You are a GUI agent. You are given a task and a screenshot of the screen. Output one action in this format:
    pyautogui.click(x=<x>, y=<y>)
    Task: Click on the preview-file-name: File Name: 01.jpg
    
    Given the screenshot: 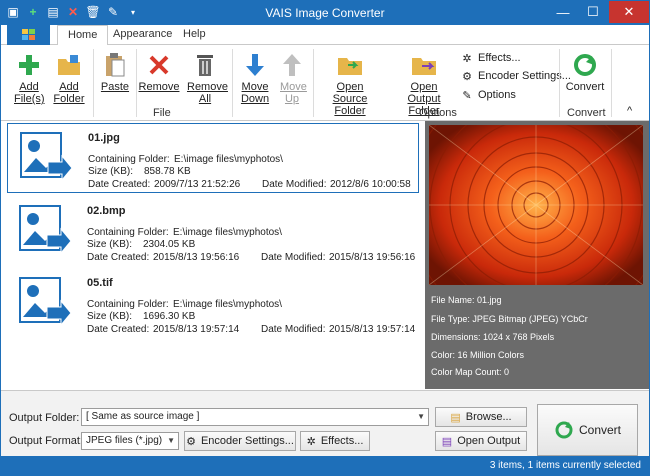 What is the action you would take?
    pyautogui.click(x=466, y=300)
    